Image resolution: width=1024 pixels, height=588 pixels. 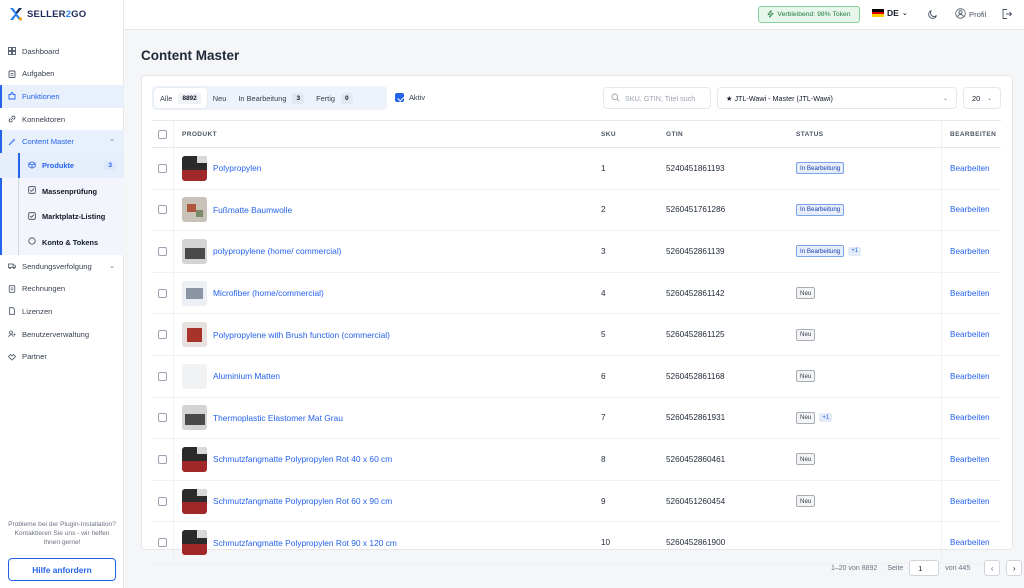 I want to click on language-label: DE, so click(x=893, y=13).